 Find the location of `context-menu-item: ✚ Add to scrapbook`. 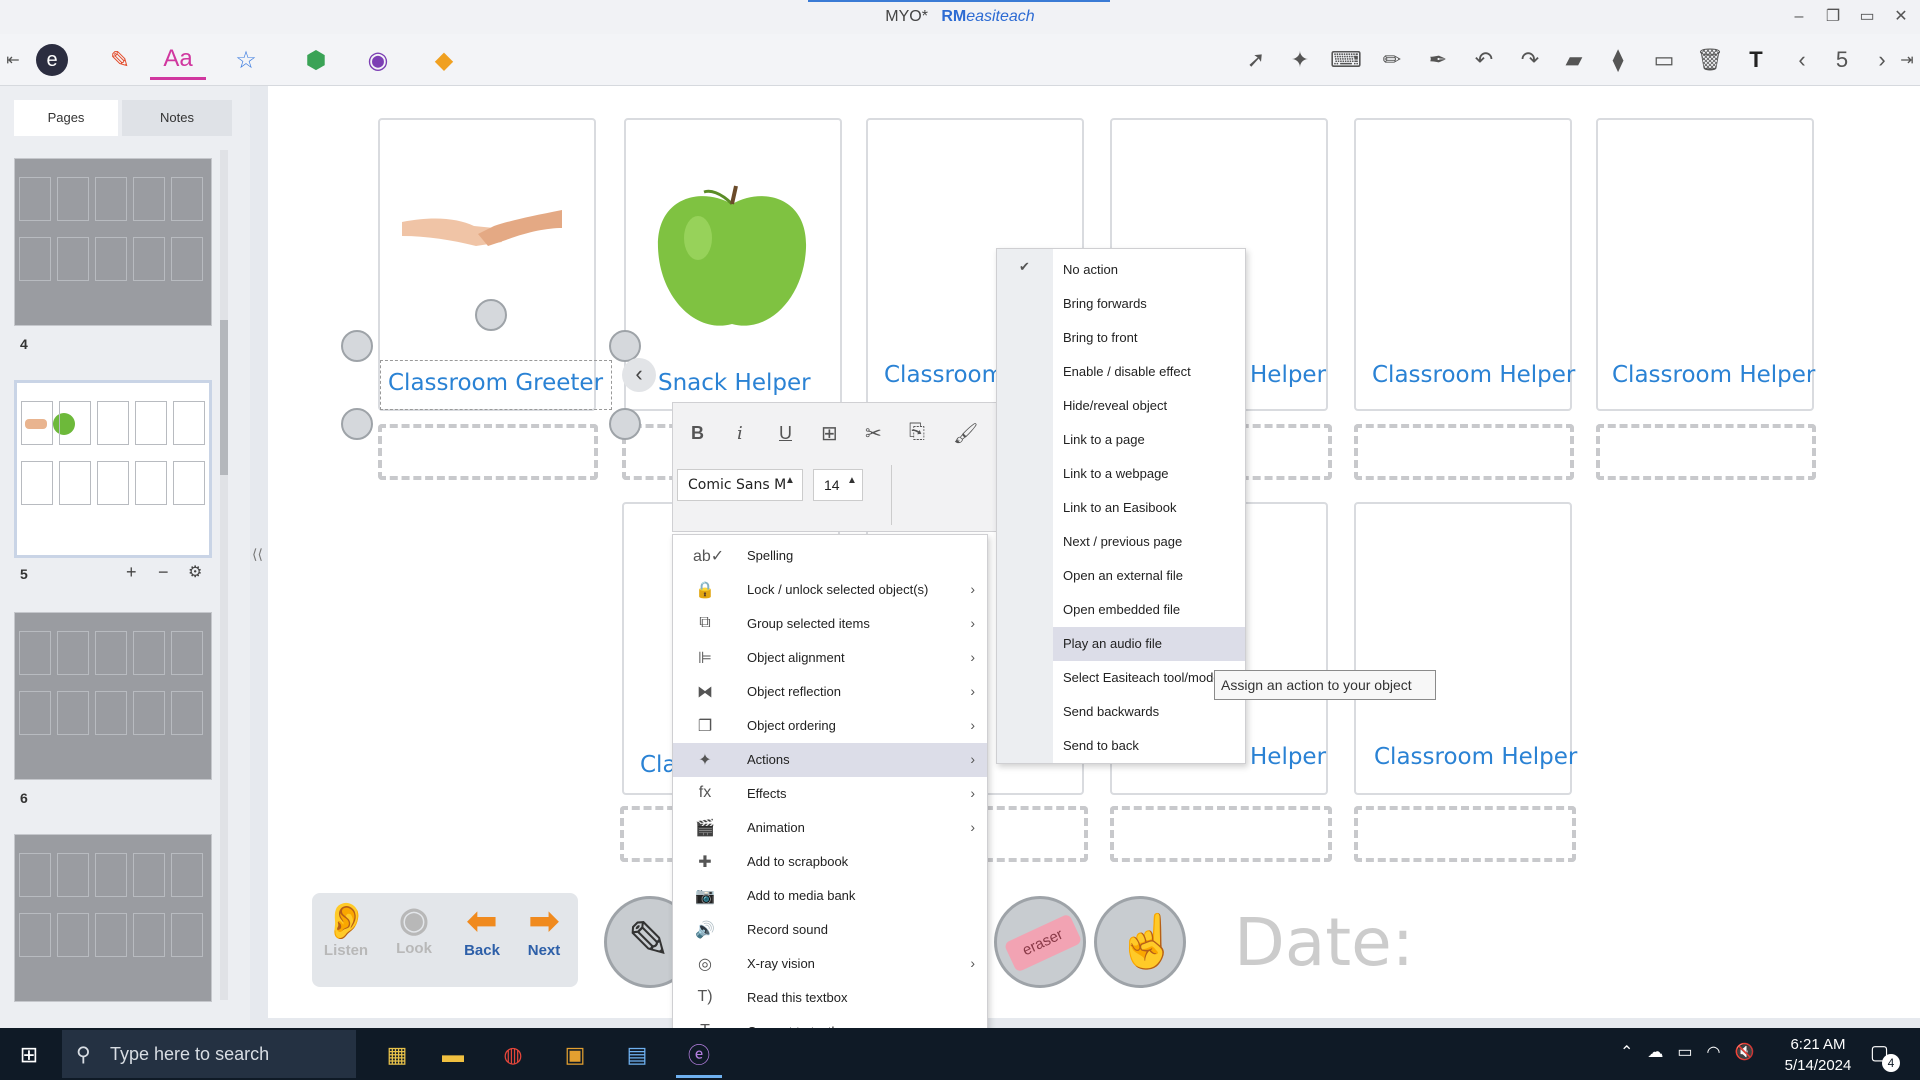

context-menu-item: ✚ Add to scrapbook is located at coordinates (830, 862).